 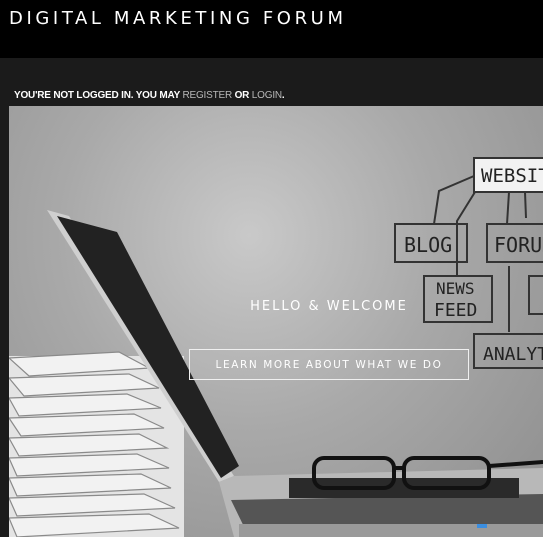 What do you see at coordinates (428, 245) in the screenshot?
I see `sketch-label-blog: BLOG` at bounding box center [428, 245].